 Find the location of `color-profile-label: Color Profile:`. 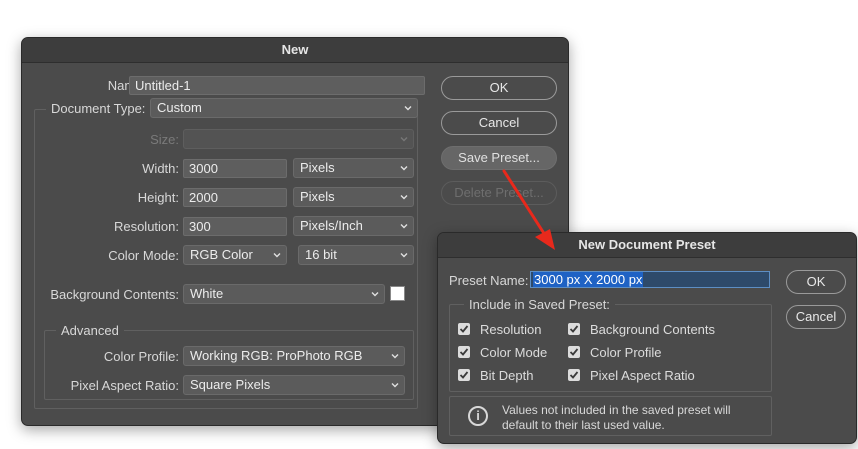

color-profile-label: Color Profile: is located at coordinates (141, 356).